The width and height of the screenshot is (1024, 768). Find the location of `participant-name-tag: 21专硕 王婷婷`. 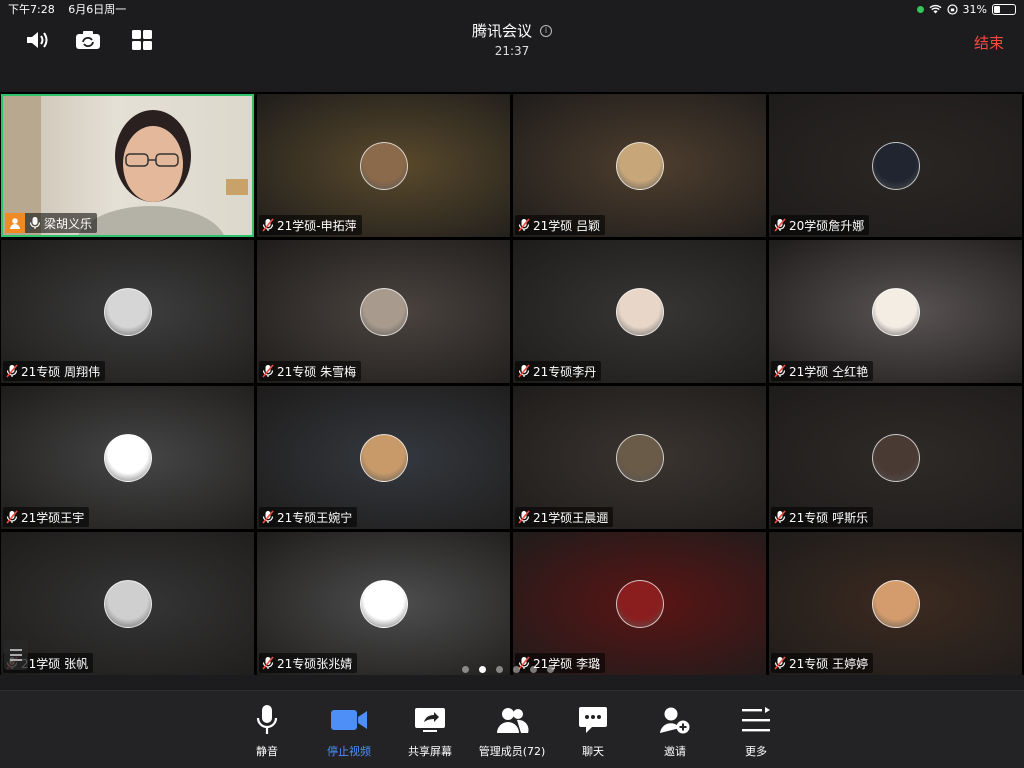

participant-name-tag: 21专硕 王婷婷 is located at coordinates (822, 663).